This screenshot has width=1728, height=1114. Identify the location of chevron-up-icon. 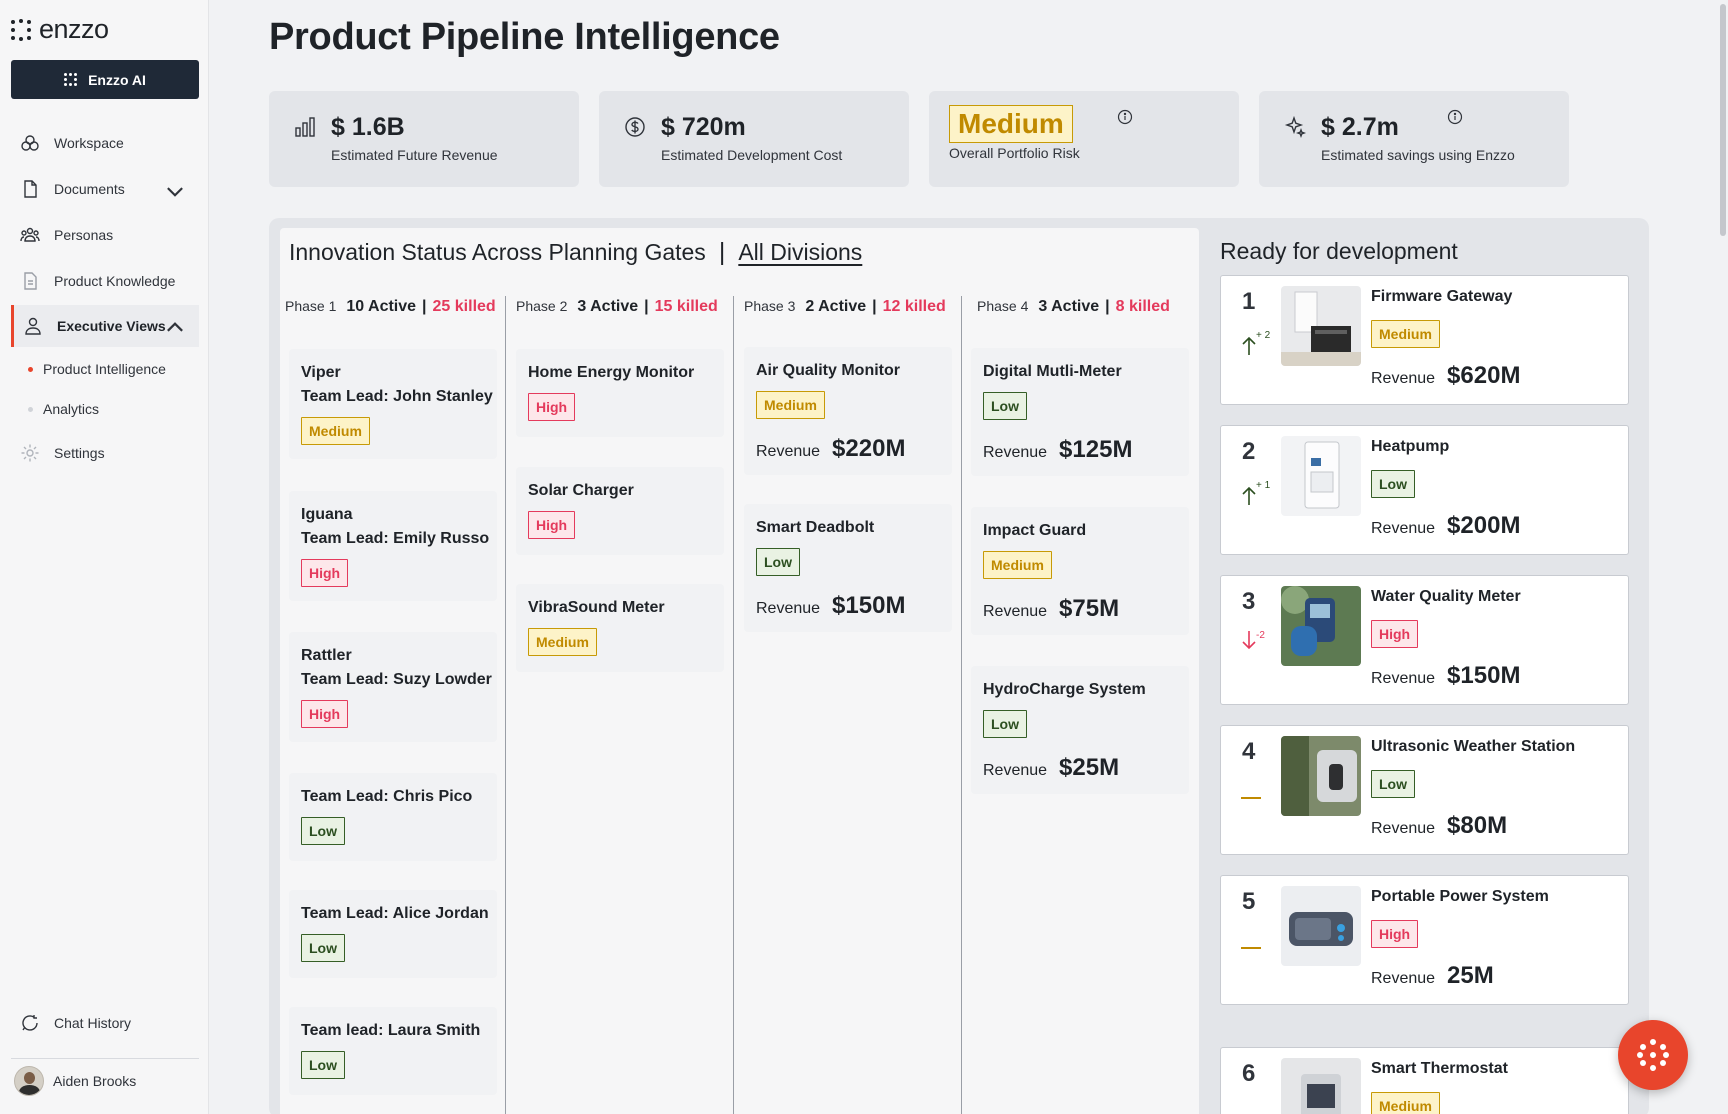
(175, 328).